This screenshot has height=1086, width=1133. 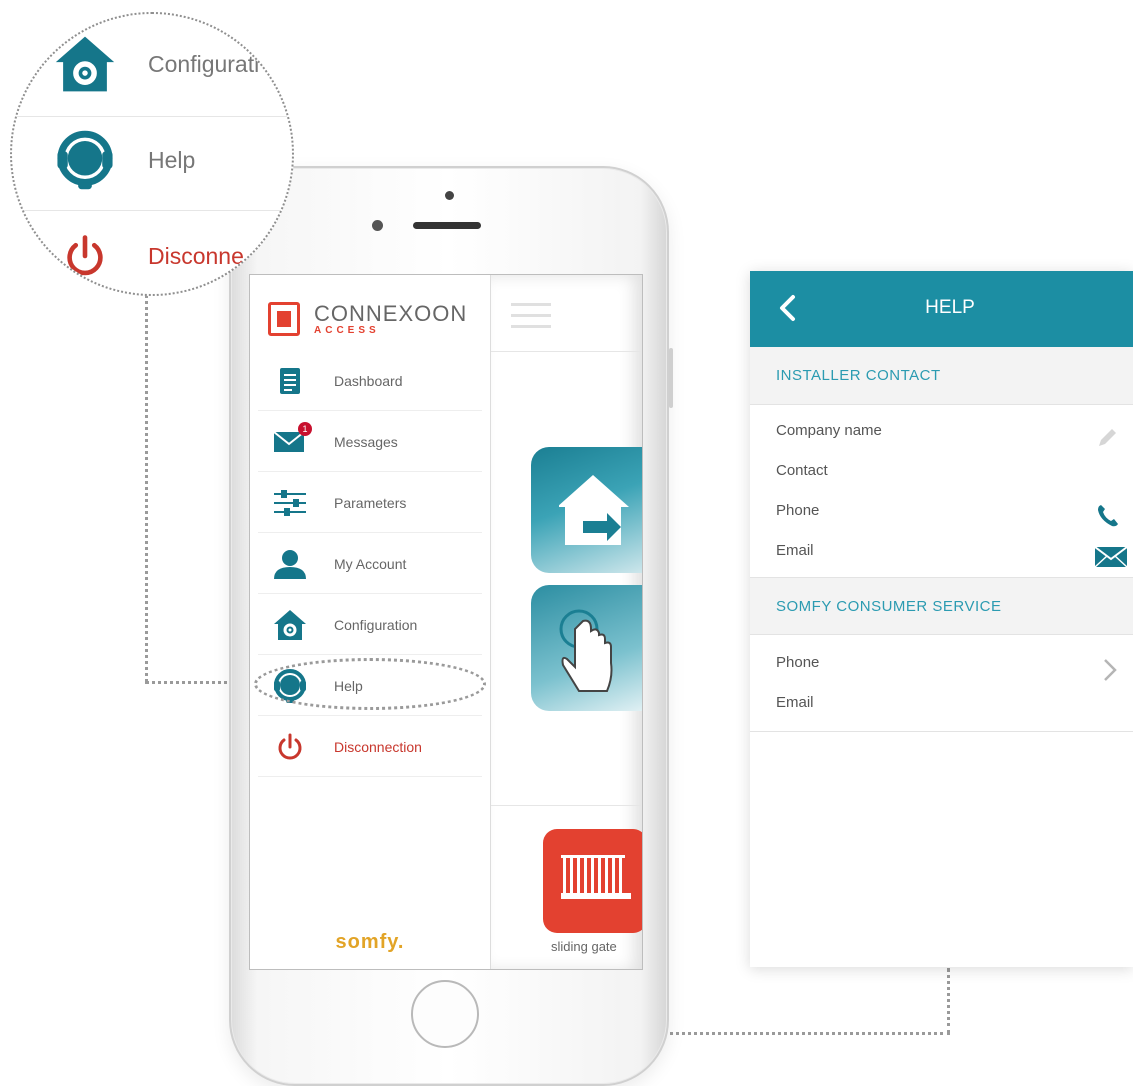 I want to click on bubble-item-label: Disconne, so click(x=196, y=255).